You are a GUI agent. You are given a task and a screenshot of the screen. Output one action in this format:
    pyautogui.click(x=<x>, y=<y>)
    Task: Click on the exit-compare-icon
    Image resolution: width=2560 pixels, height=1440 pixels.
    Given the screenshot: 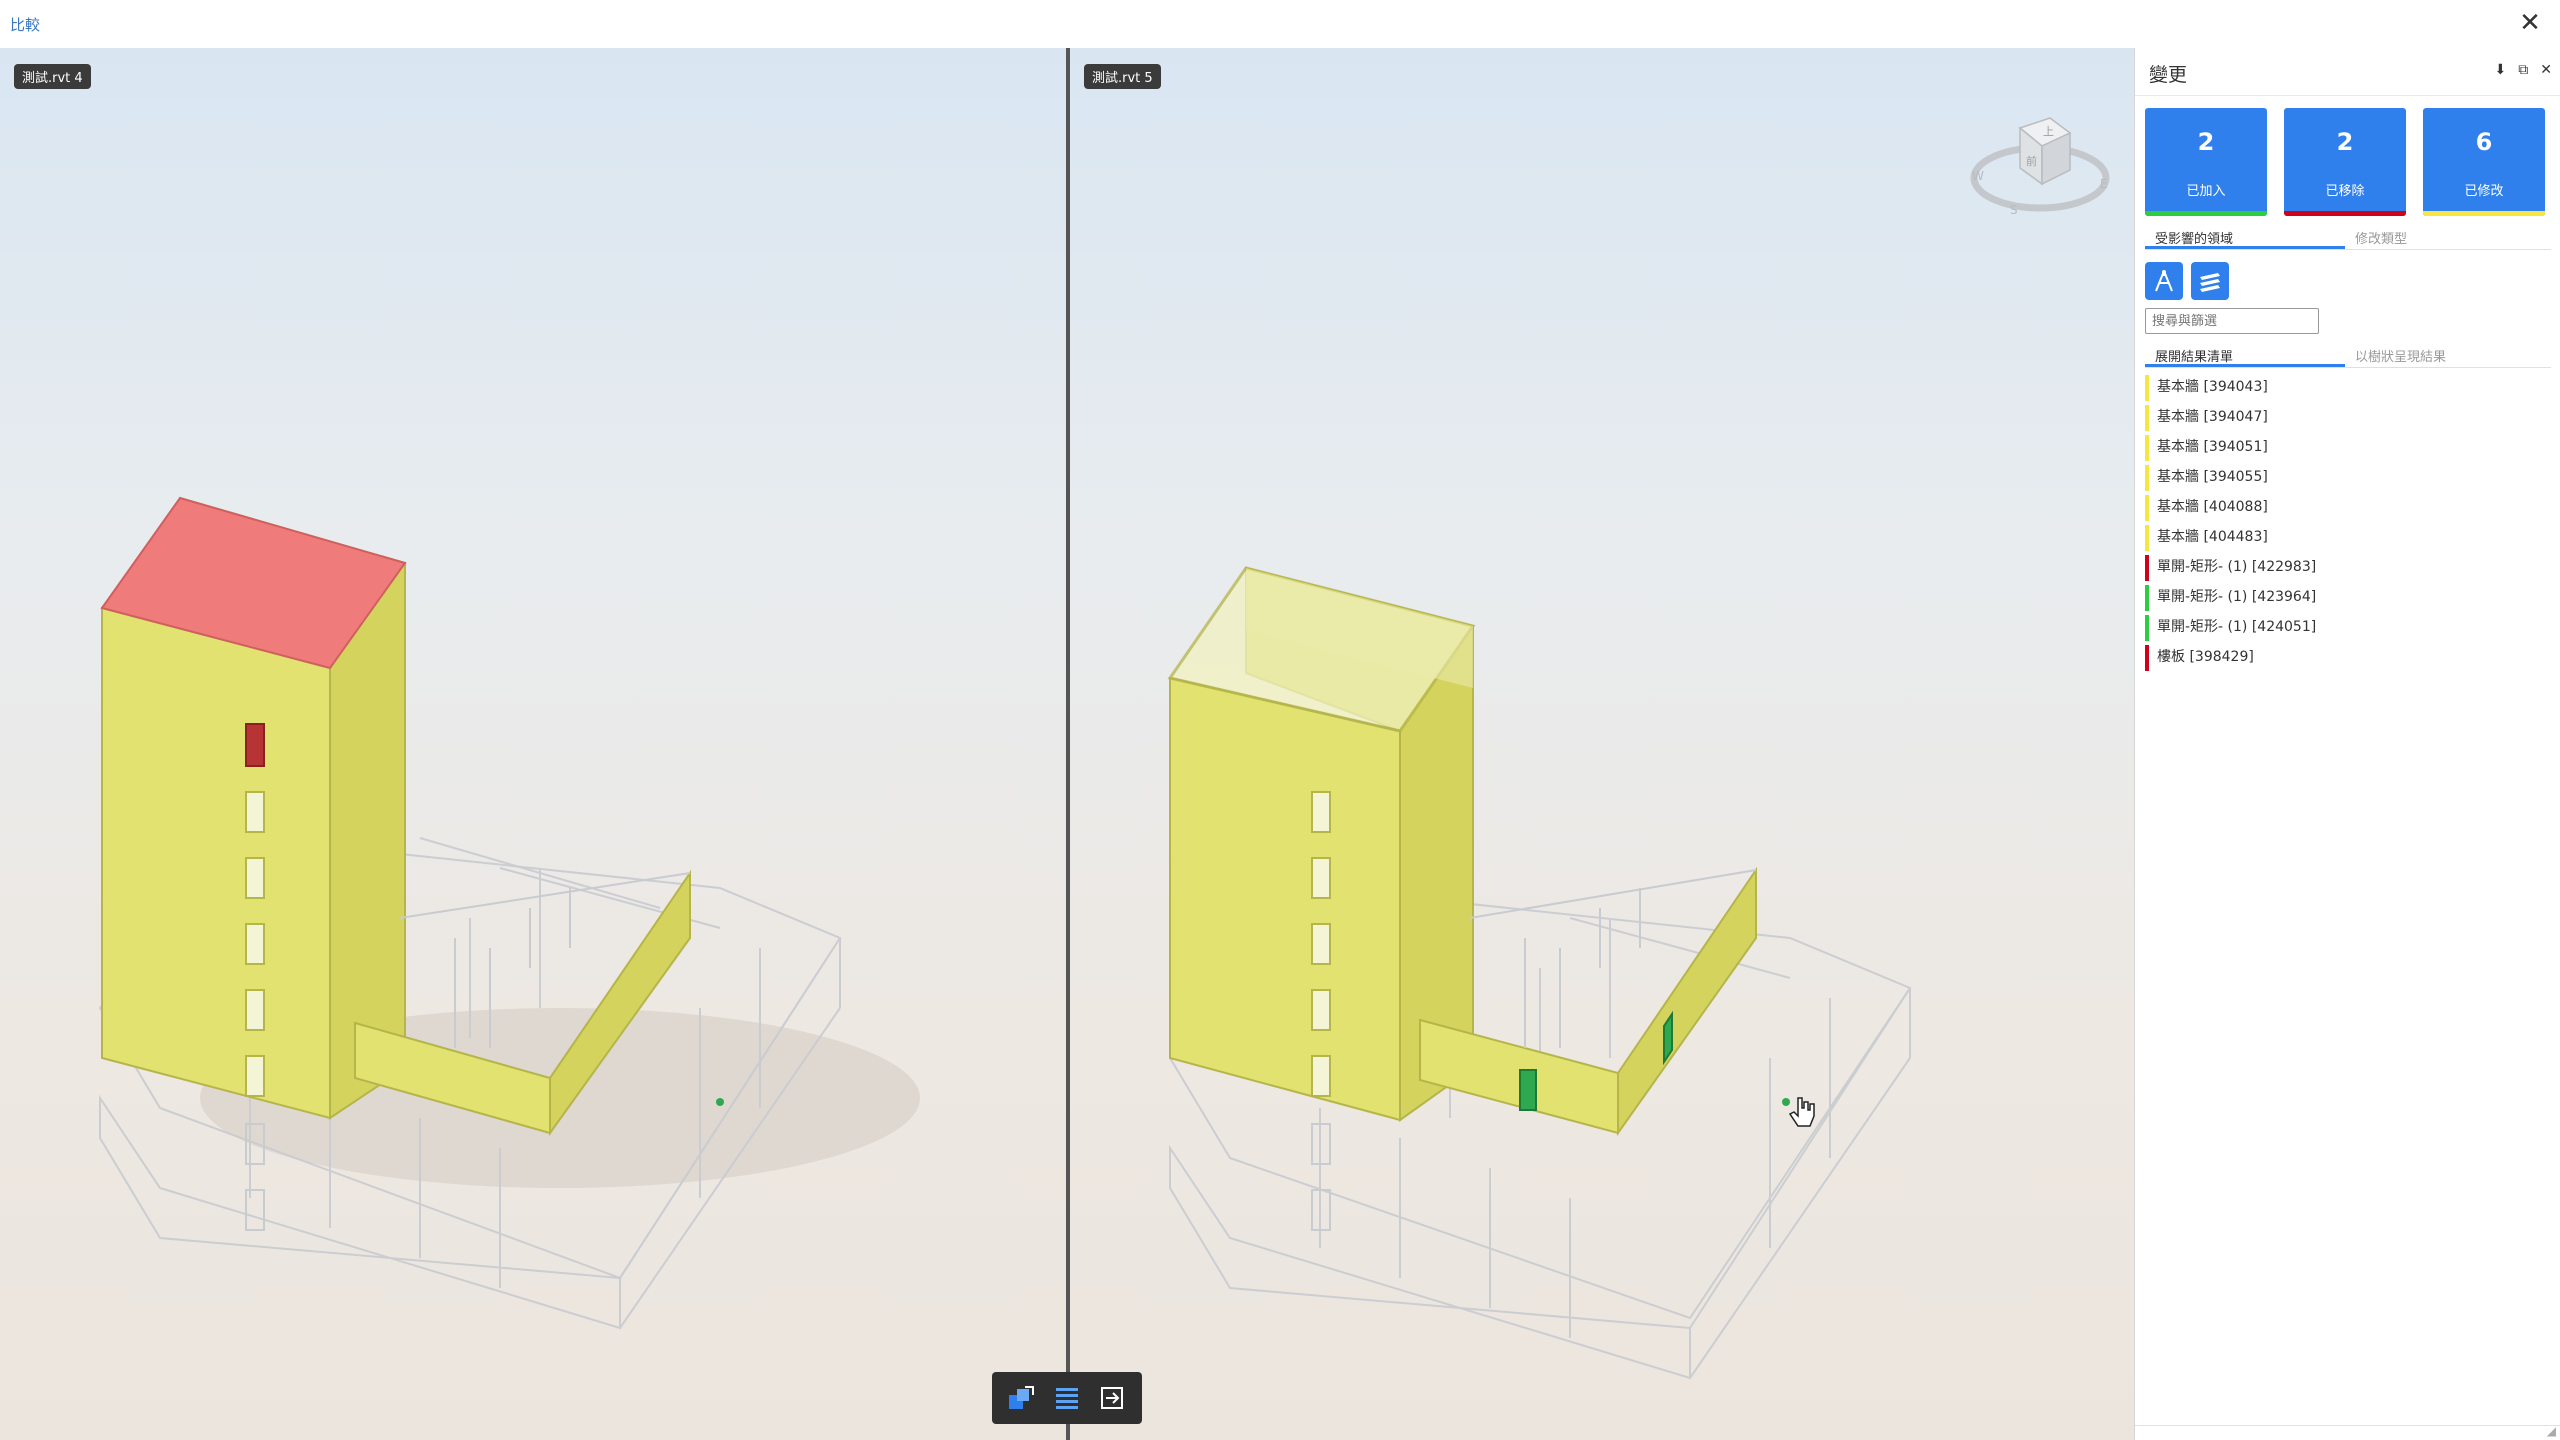 What is the action you would take?
    pyautogui.click(x=1111, y=1398)
    